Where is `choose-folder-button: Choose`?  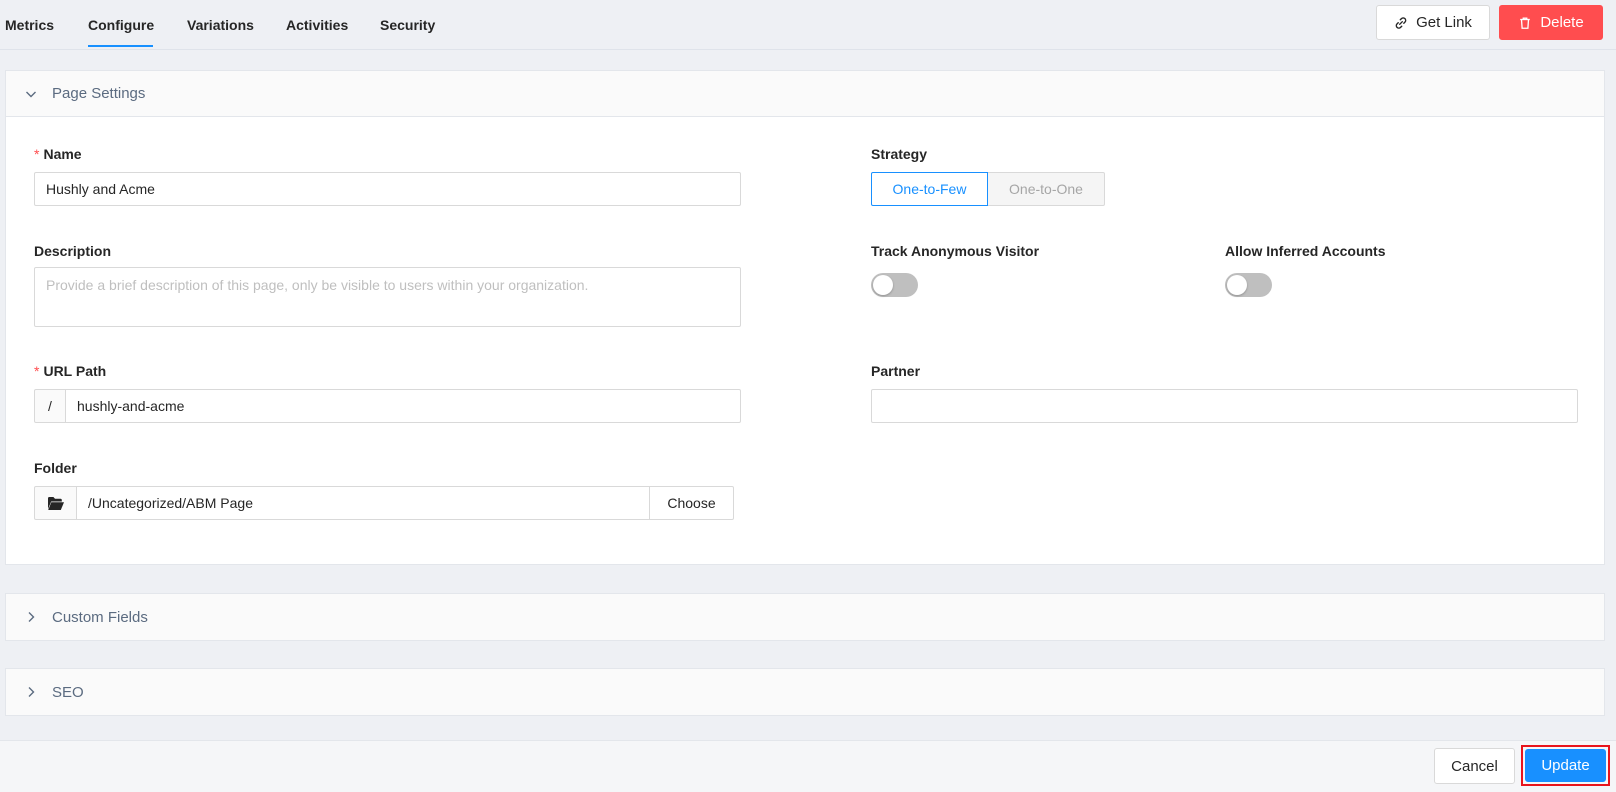
choose-folder-button: Choose is located at coordinates (691, 503).